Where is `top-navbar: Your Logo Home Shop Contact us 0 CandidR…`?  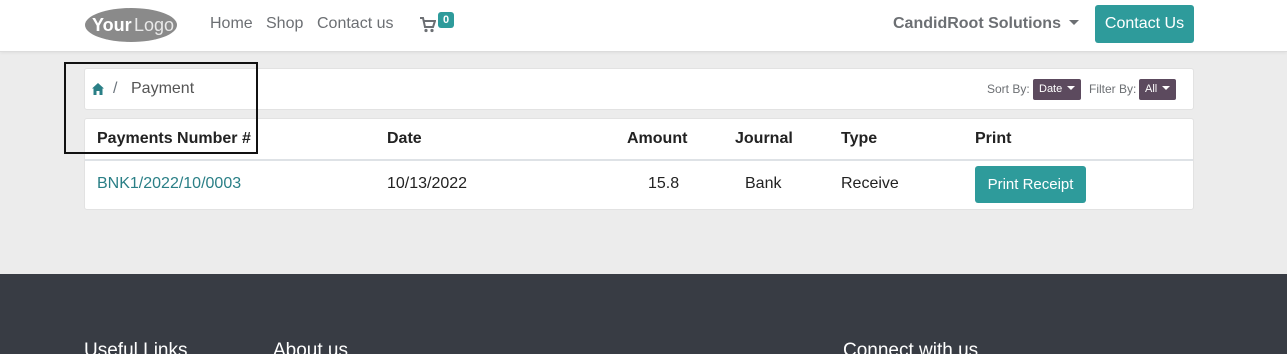
top-navbar: Your Logo Home Shop Contact us 0 CandidR… is located at coordinates (643, 26).